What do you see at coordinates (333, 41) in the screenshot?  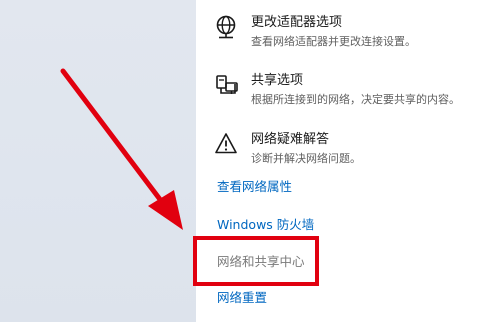 I see `change-adapter-options-description: 查看网络适配器并更改连接设置。` at bounding box center [333, 41].